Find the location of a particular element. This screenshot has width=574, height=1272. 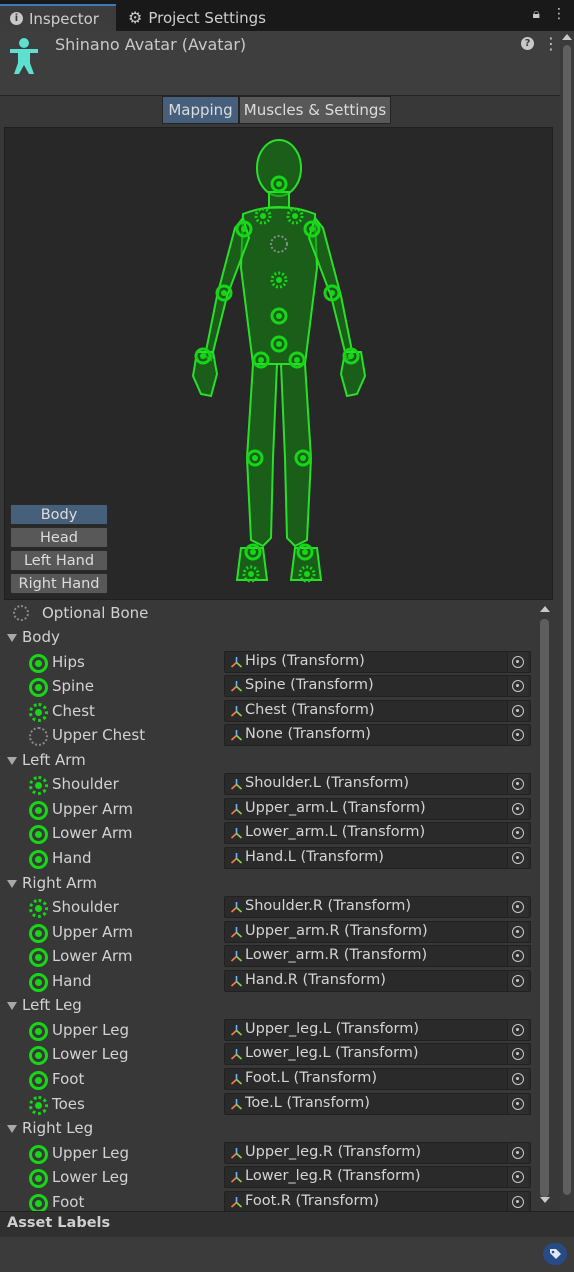

bone-list-scrollbar is located at coordinates (545, 906).